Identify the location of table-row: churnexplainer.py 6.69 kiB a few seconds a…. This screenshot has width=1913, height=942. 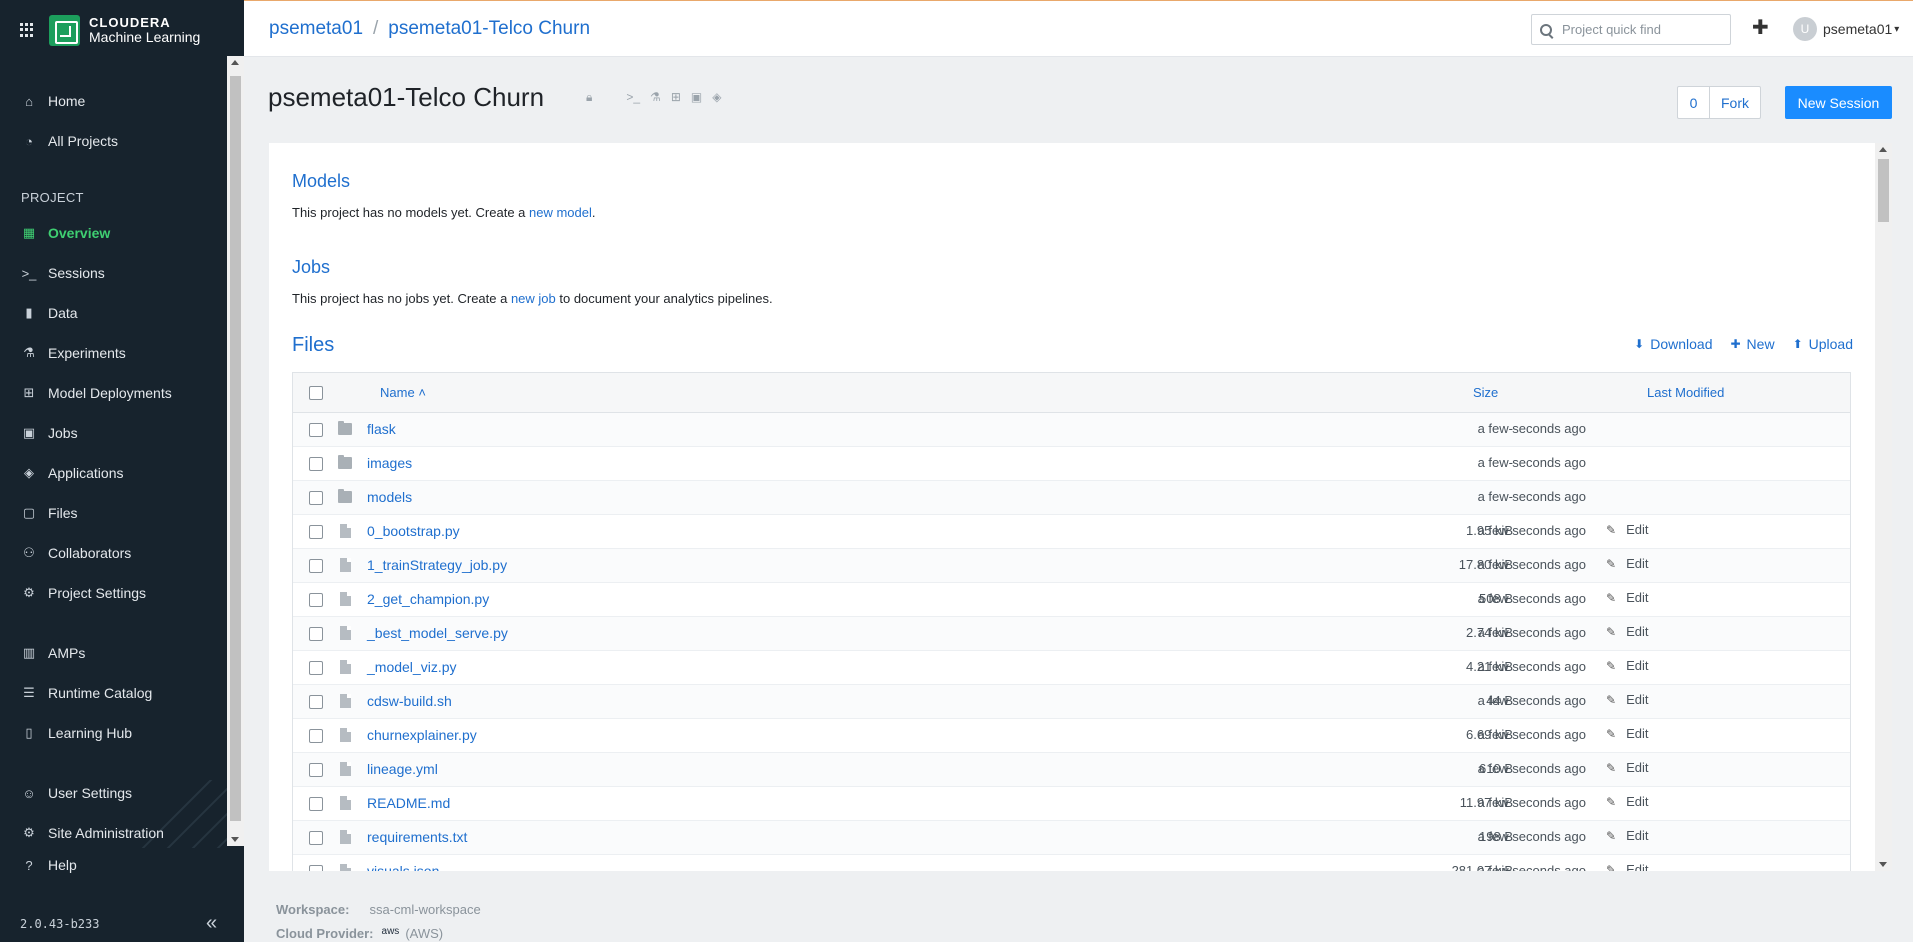
(1071, 736).